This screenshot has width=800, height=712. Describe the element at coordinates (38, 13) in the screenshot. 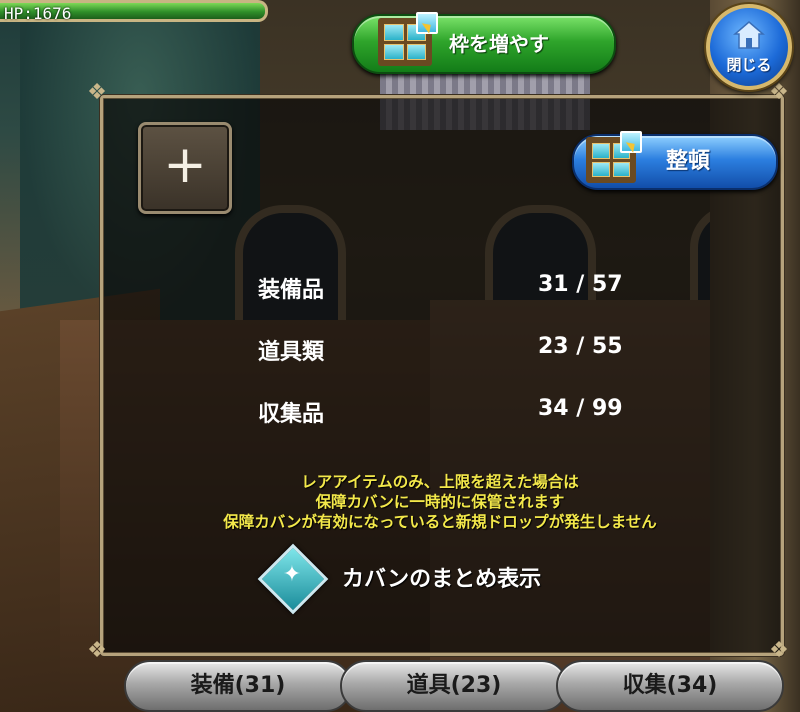

I see `hp-text: HP:1676` at that location.